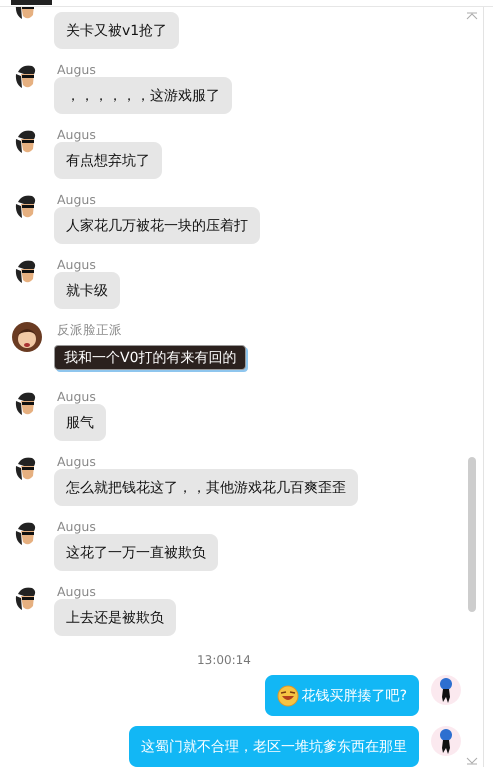  What do you see at coordinates (117, 30) in the screenshot?
I see `message-bubble: 关卡又被v1抢了` at bounding box center [117, 30].